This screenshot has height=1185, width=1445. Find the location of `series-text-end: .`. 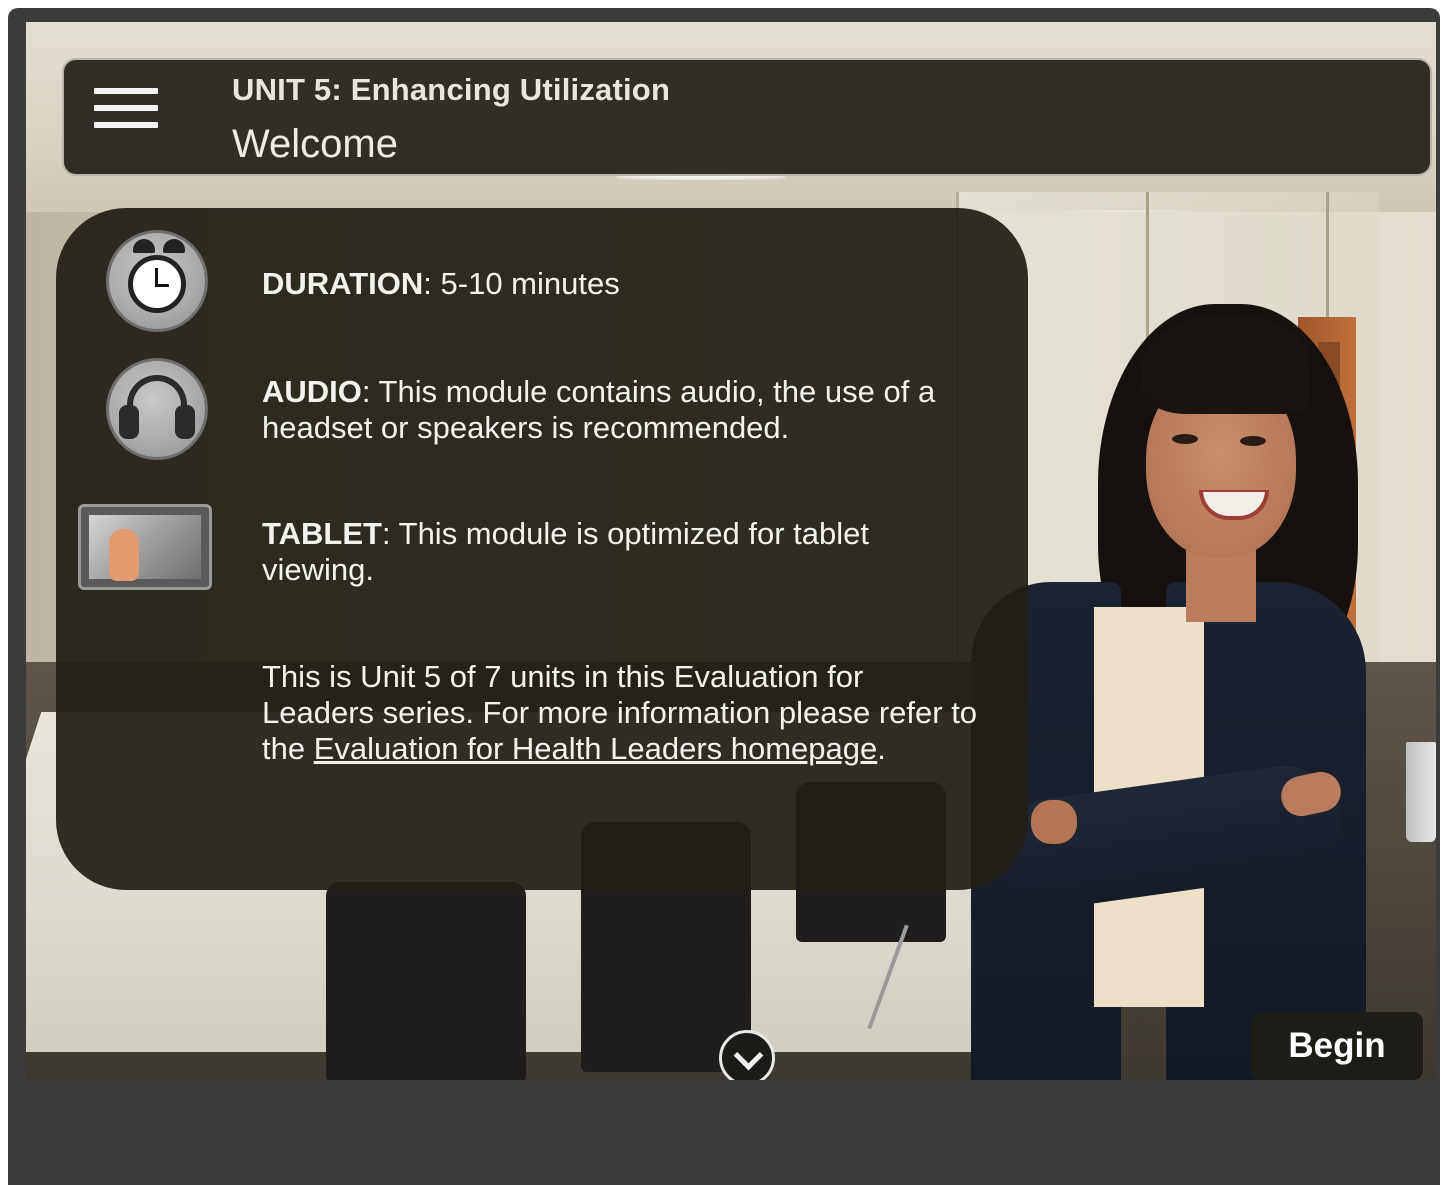

series-text-end: . is located at coordinates (881, 748).